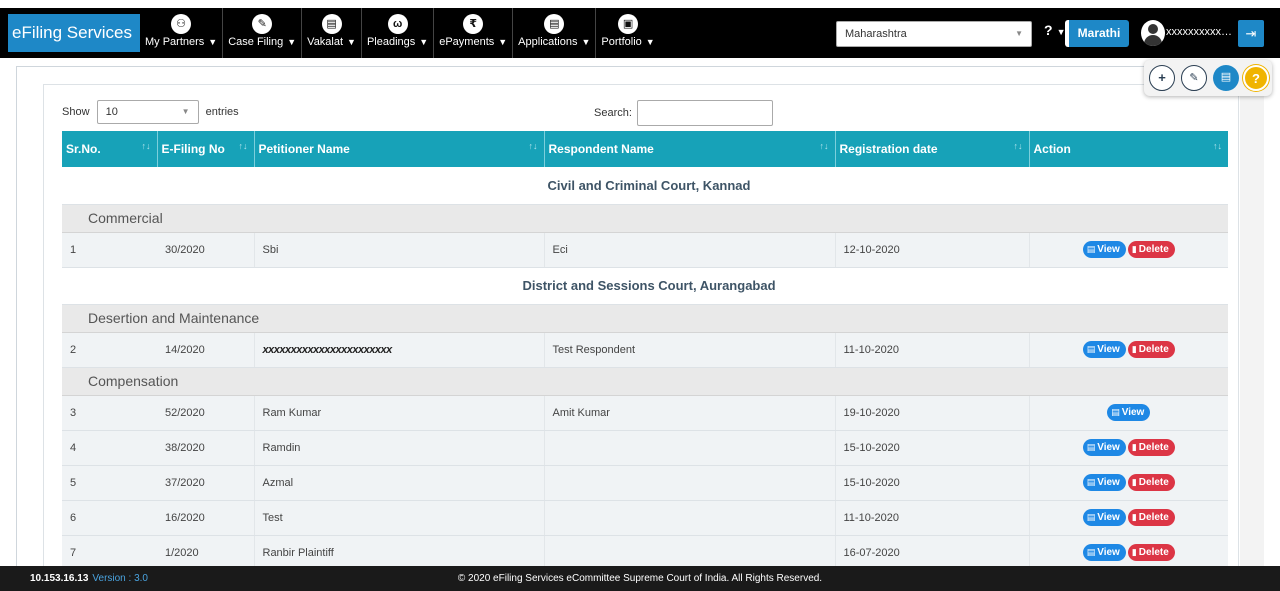 This screenshot has width=1280, height=591. Describe the element at coordinates (704, 113) in the screenshot. I see `search-input` at that location.